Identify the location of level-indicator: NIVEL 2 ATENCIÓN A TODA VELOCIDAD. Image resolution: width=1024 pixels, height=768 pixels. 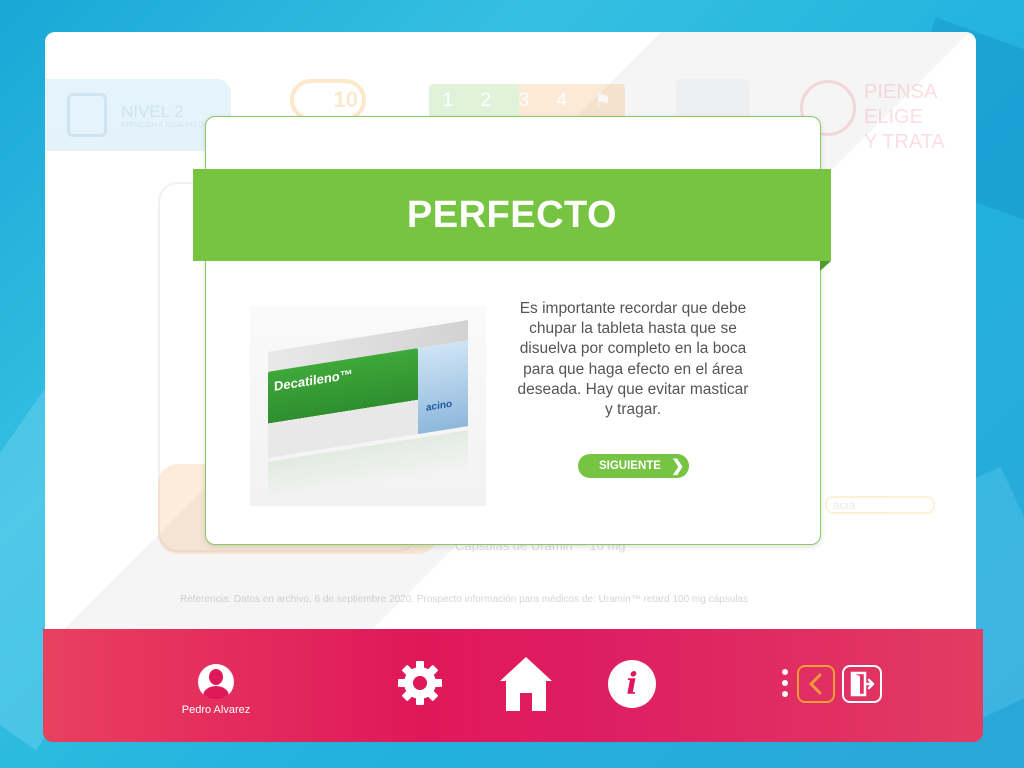
(138, 115).